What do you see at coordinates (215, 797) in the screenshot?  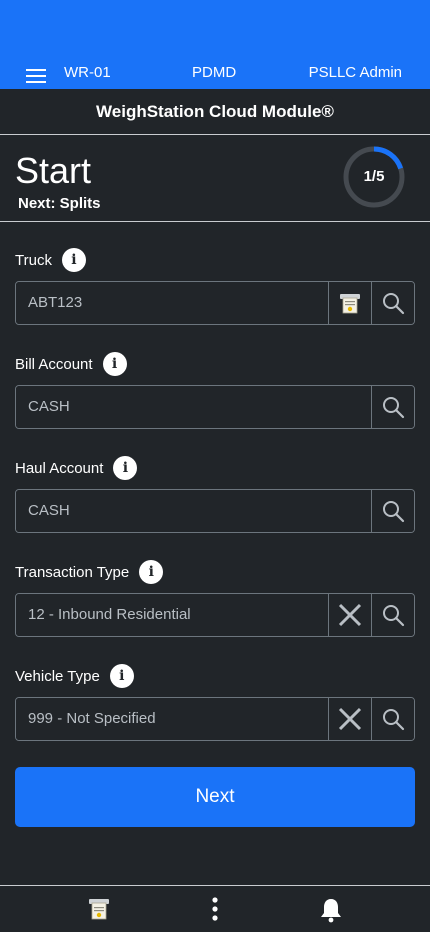 I see `next-button: Next` at bounding box center [215, 797].